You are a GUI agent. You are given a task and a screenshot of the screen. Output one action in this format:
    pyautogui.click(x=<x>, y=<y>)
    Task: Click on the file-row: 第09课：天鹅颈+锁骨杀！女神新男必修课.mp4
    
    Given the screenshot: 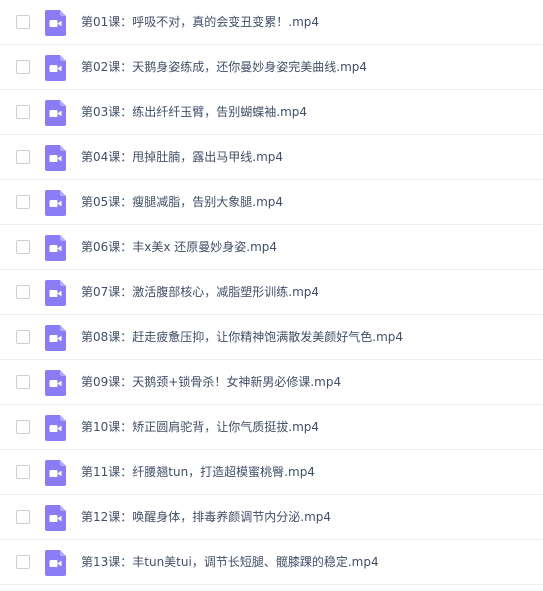 What is the action you would take?
    pyautogui.click(x=271, y=382)
    